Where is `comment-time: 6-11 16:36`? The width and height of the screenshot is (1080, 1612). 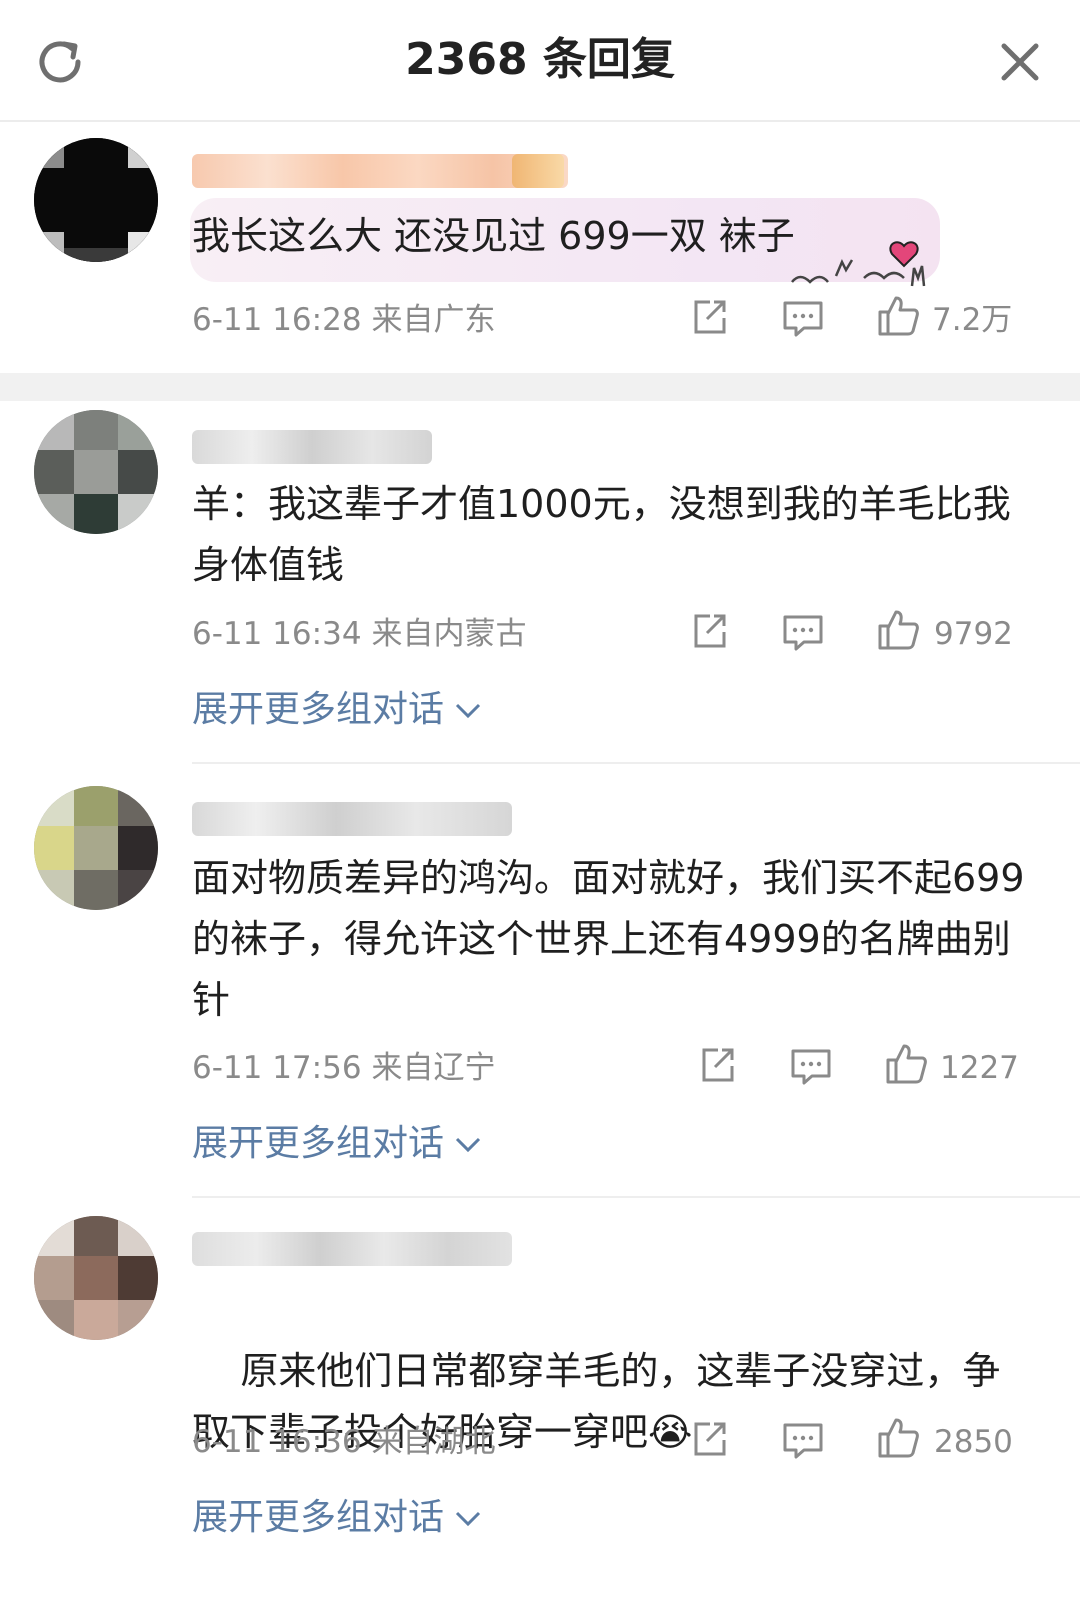 comment-time: 6-11 16:36 is located at coordinates (277, 1442).